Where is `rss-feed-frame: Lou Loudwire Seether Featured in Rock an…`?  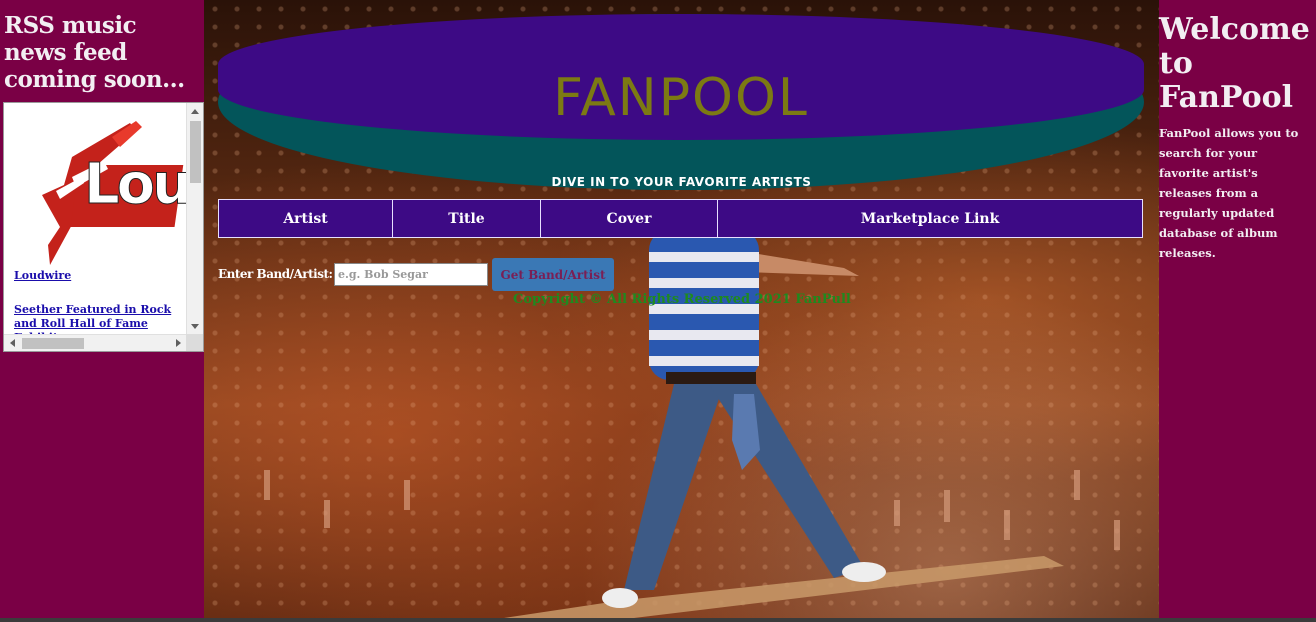 rss-feed-frame: Lou Loudwire Seether Featured in Rock an… is located at coordinates (103, 227).